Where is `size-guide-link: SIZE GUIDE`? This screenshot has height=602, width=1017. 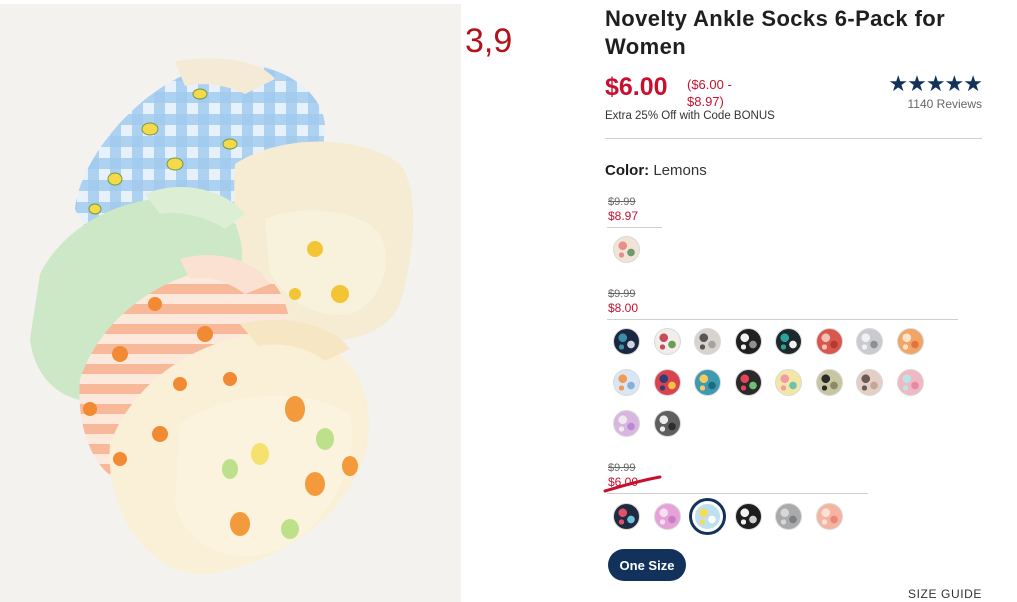
size-guide-link: SIZE GUIDE is located at coordinates (945, 594).